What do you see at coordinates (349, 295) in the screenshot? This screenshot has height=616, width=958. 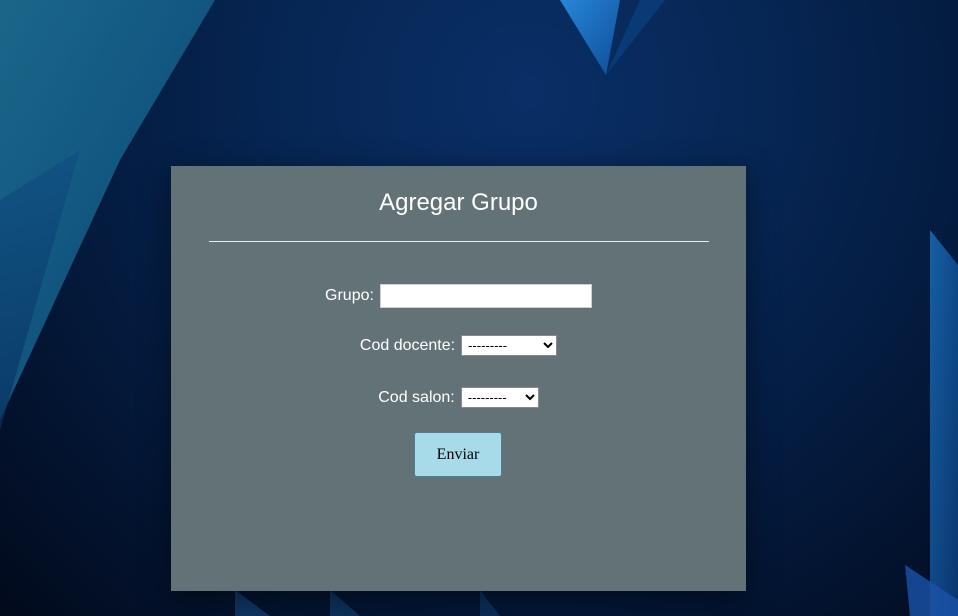 I see `grupo-label: Grupo:` at bounding box center [349, 295].